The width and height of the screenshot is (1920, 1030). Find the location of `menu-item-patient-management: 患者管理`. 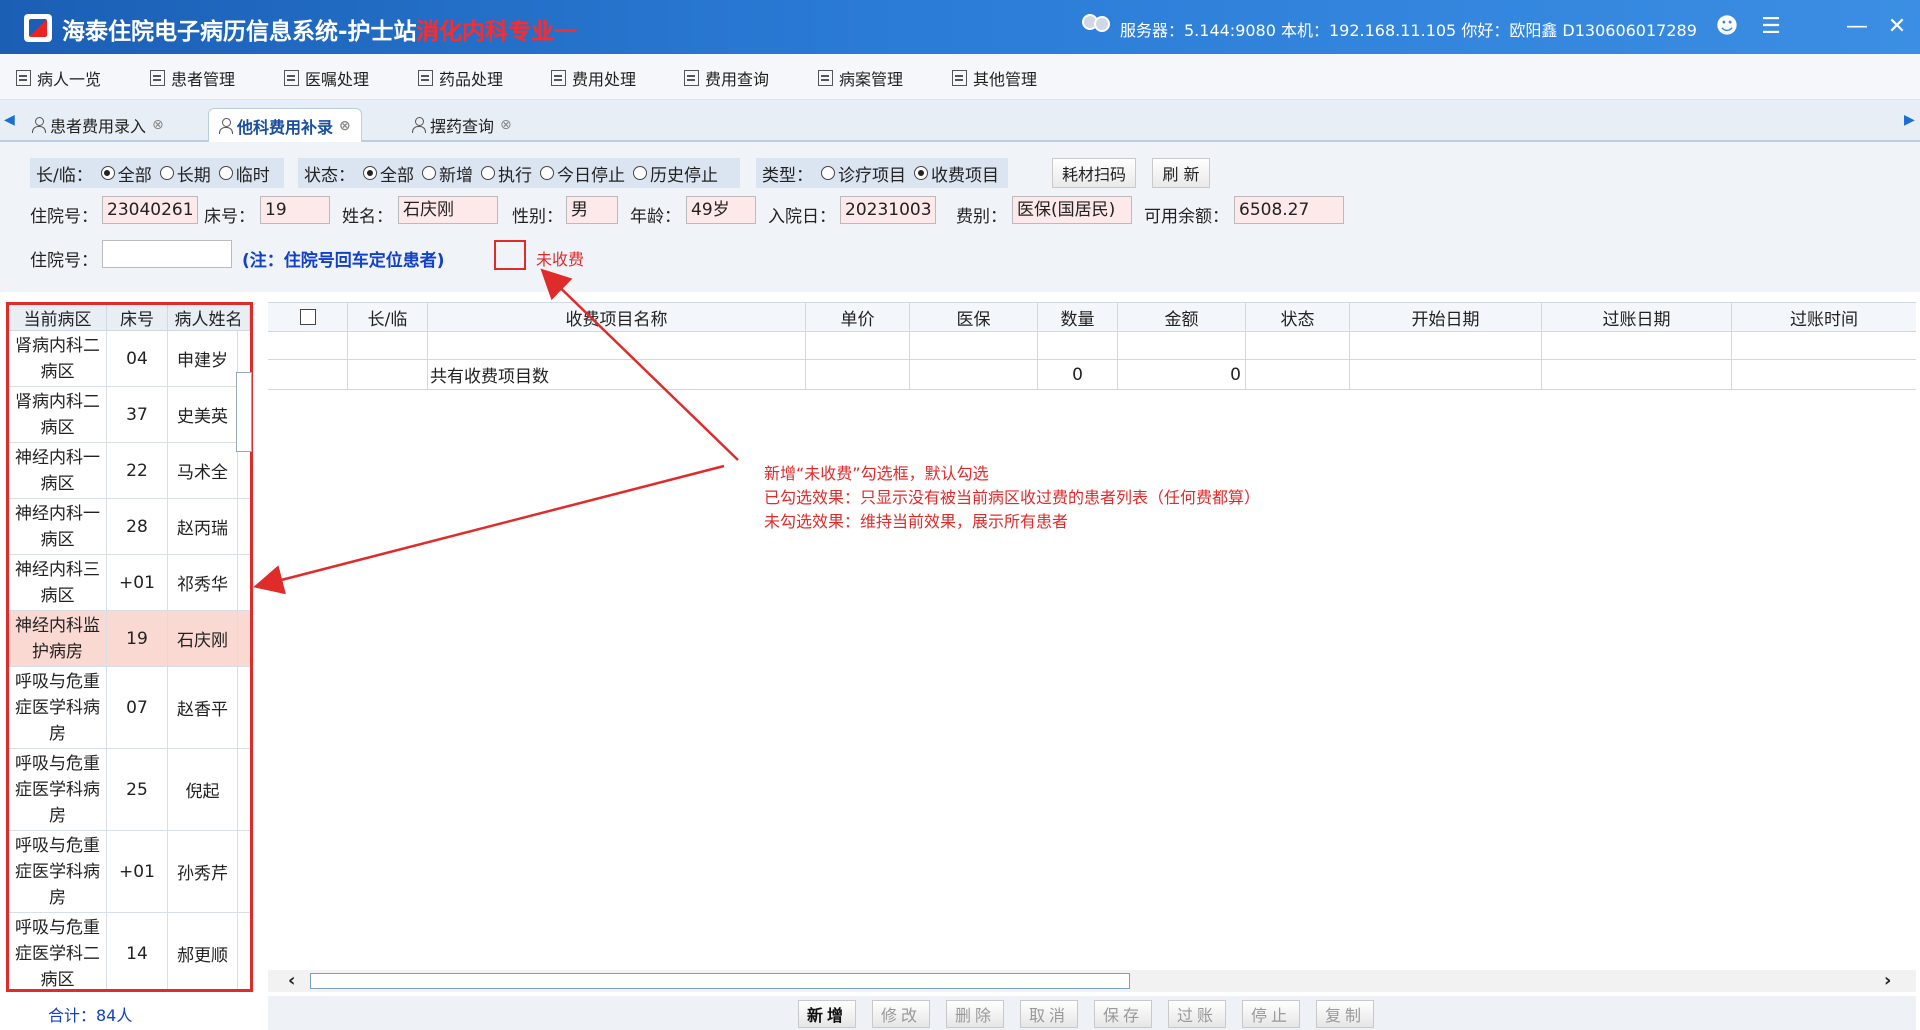

menu-item-patient-management: 患者管理 is located at coordinates (192, 78).